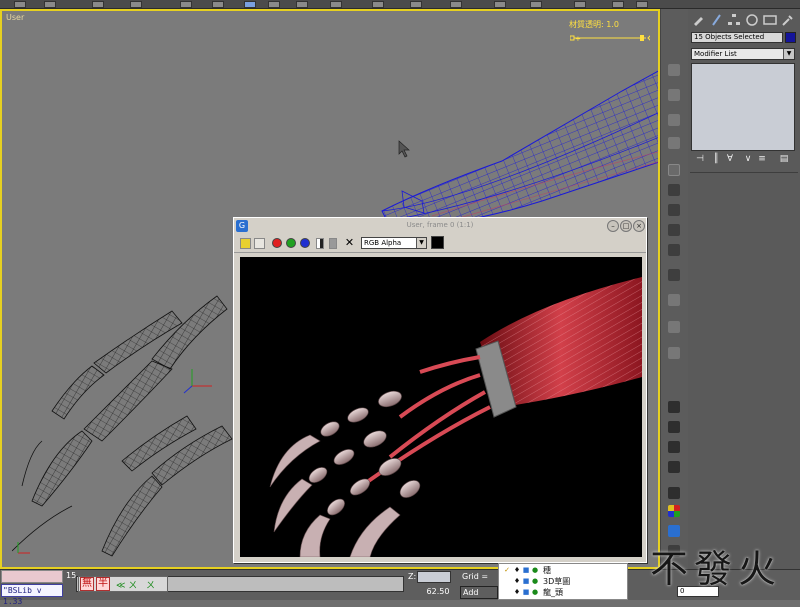 Image resolution: width=800 pixels, height=607 pixels. Describe the element at coordinates (716, 569) in the screenshot. I see `watermark-text: 不發火` at that location.